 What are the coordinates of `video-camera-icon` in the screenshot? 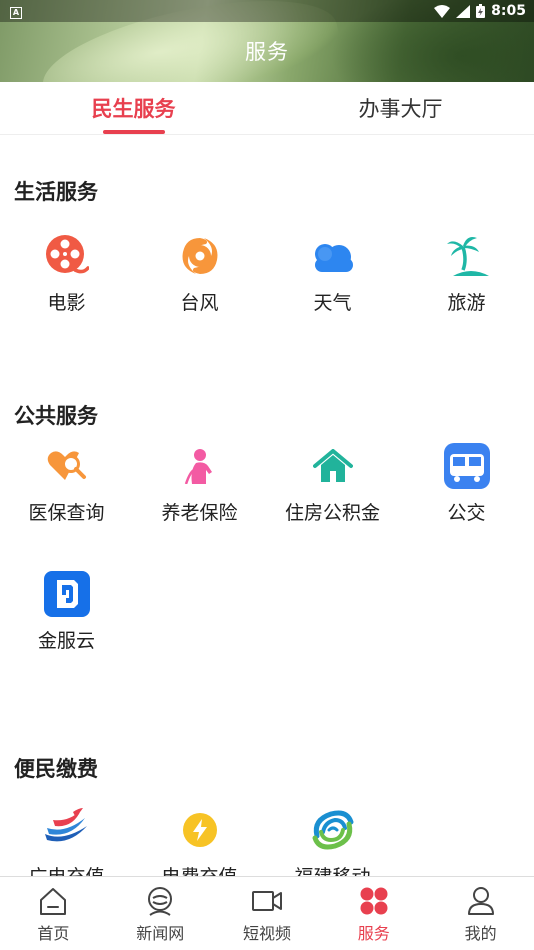 It's located at (267, 901).